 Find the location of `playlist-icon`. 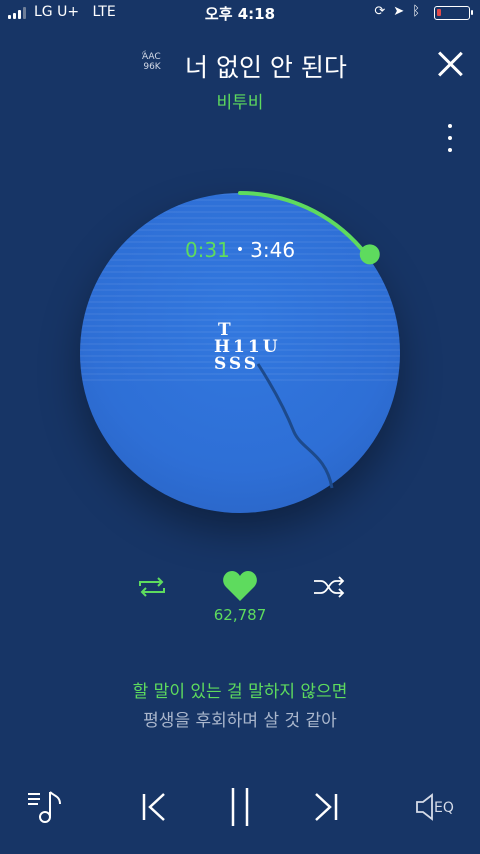

playlist-icon is located at coordinates (44, 807).